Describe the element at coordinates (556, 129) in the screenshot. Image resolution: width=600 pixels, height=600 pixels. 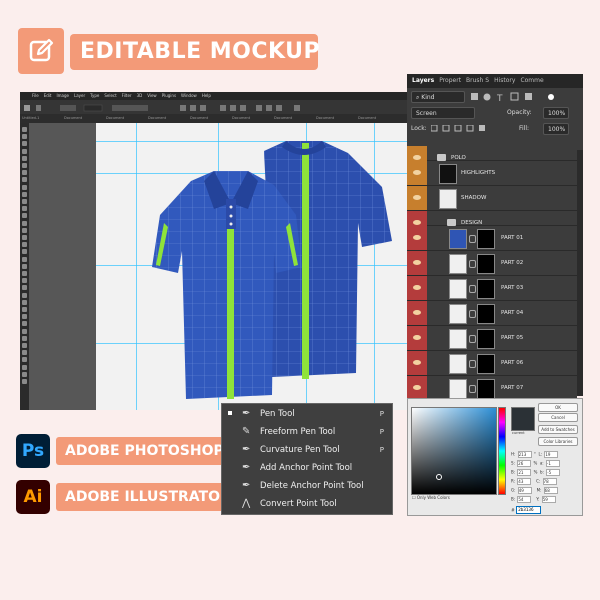
I see `fill-field: 100%` at that location.